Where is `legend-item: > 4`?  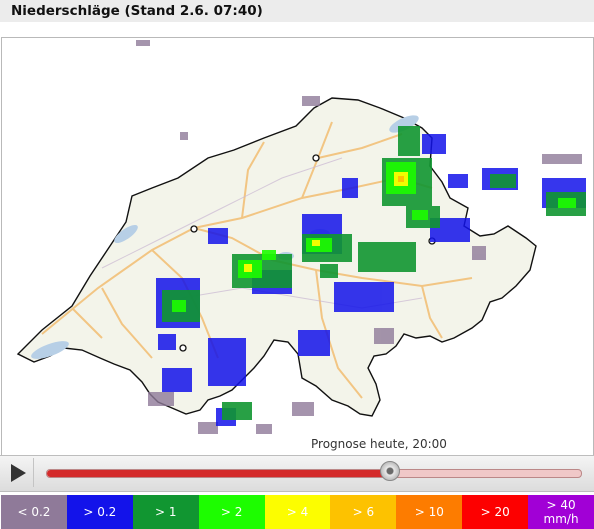
legend-item: > 4 is located at coordinates (297, 512).